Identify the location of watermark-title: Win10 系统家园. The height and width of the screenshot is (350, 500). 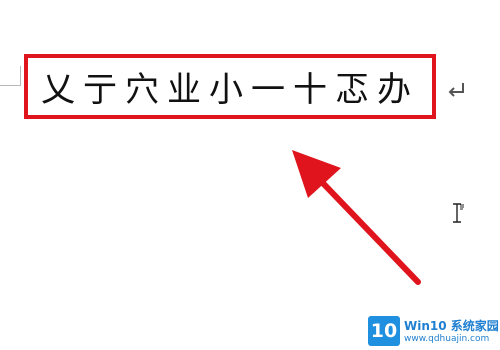
(451, 326).